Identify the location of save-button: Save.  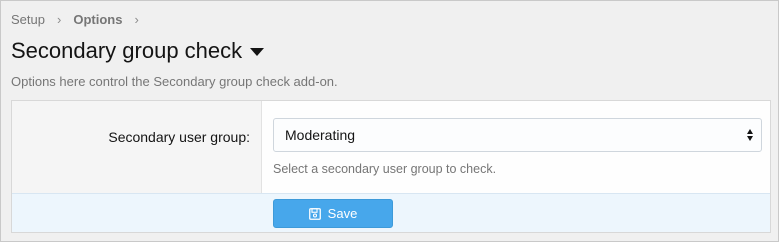
(333, 213).